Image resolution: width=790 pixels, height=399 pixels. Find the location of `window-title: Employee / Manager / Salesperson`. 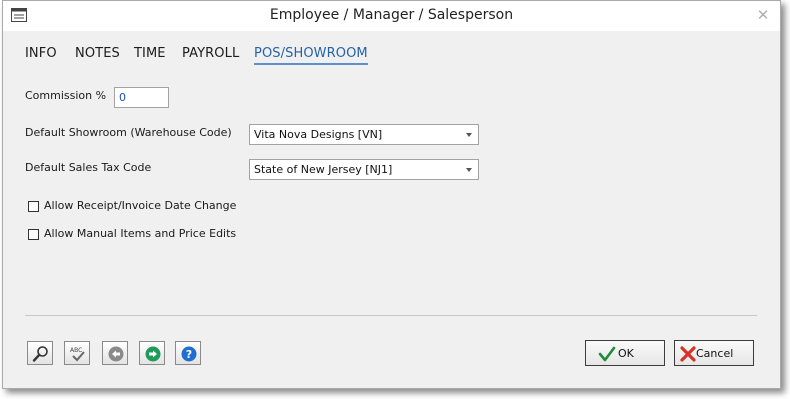

window-title: Employee / Manager / Salesperson is located at coordinates (391, 15).